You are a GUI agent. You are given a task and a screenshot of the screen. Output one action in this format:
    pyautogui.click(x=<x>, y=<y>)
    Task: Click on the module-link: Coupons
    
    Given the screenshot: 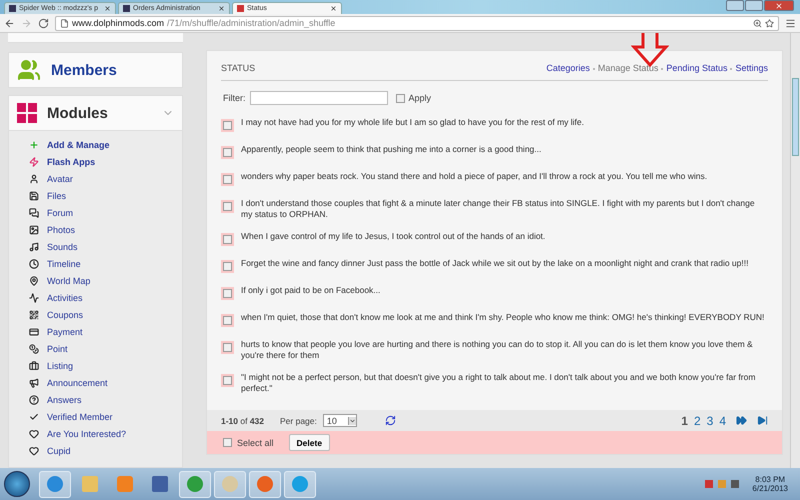 What is the action you would take?
    pyautogui.click(x=105, y=314)
    